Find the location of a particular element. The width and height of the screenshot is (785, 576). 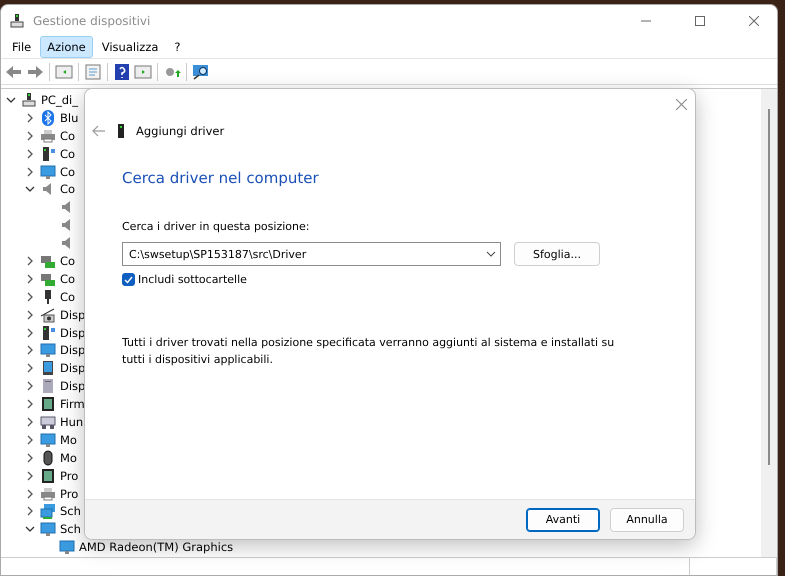

network-icon is located at coordinates (48, 511).